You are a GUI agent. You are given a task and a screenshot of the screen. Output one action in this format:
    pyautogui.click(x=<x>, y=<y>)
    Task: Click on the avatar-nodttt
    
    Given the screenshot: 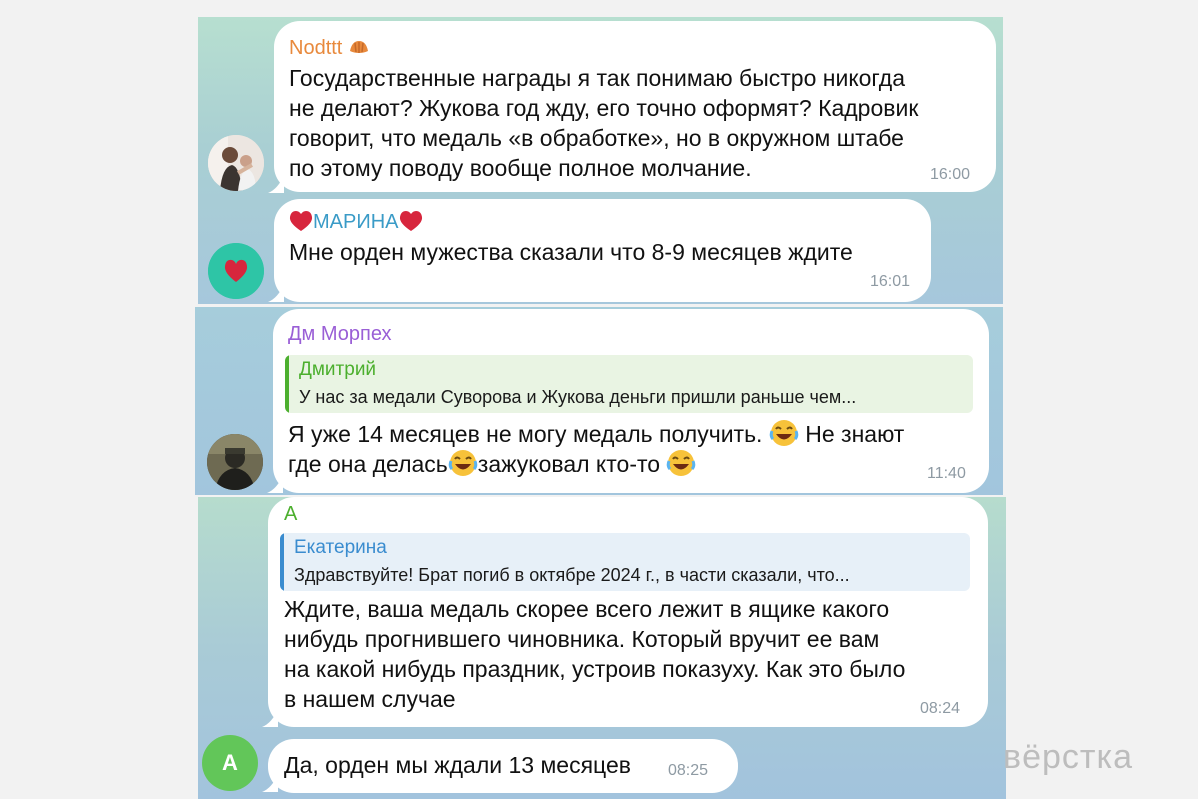 What is the action you would take?
    pyautogui.click(x=236, y=163)
    